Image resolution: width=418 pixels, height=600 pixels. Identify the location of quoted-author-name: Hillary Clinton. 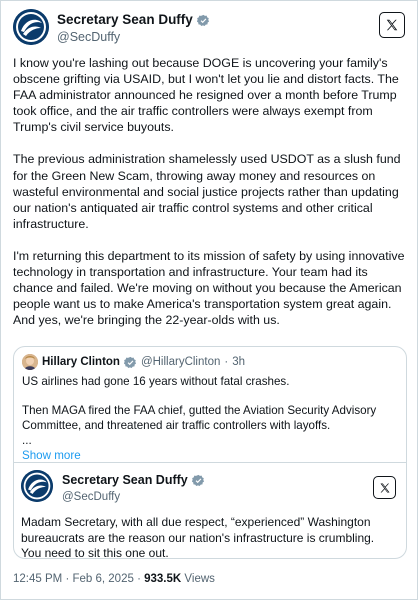
(81, 362).